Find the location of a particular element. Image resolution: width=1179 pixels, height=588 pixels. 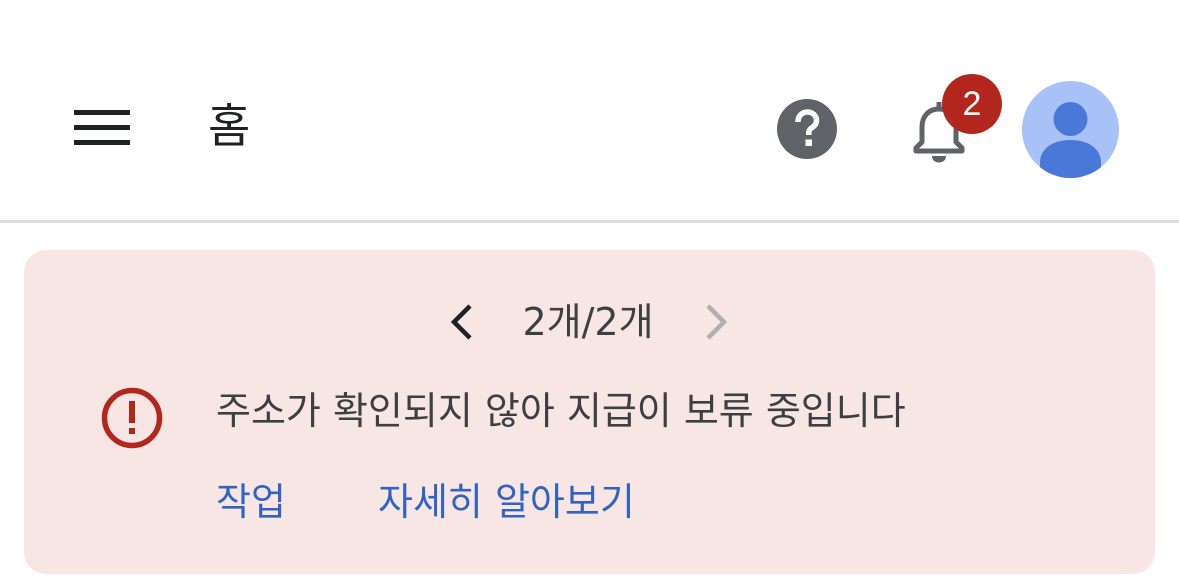

menu-button is located at coordinates (102, 128).